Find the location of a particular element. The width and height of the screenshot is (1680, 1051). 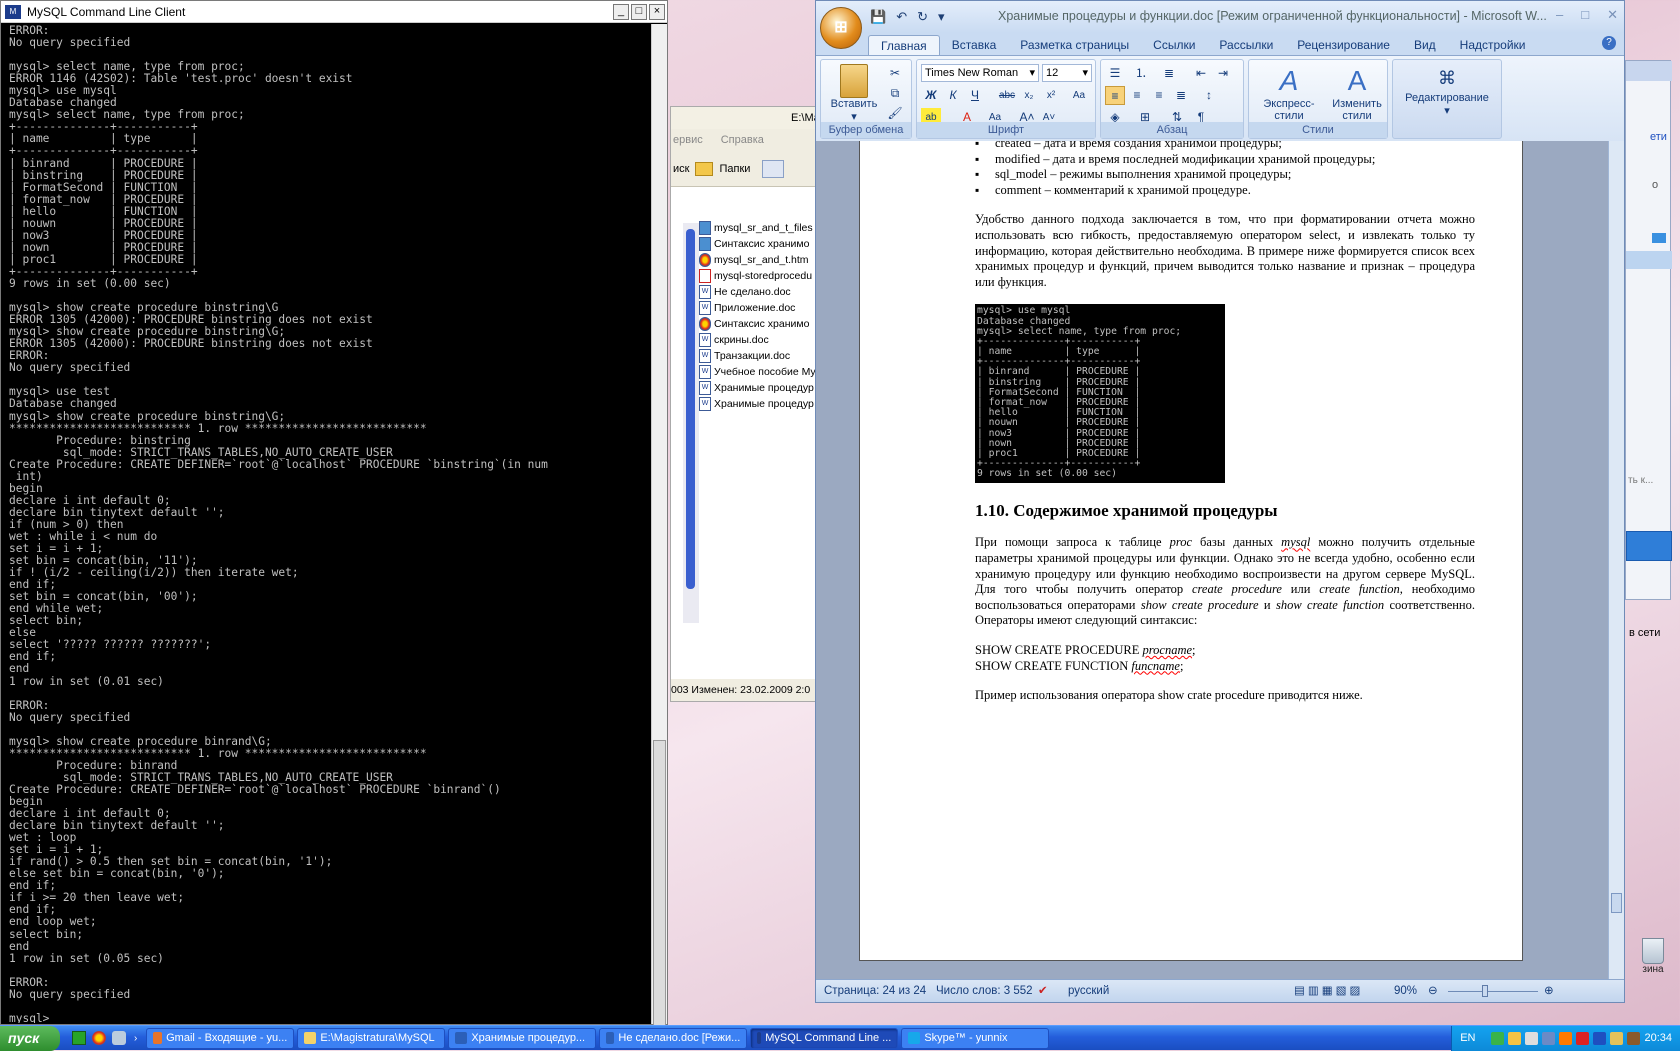

explorer-toolbar: иск Папки is located at coordinates (745, 169).